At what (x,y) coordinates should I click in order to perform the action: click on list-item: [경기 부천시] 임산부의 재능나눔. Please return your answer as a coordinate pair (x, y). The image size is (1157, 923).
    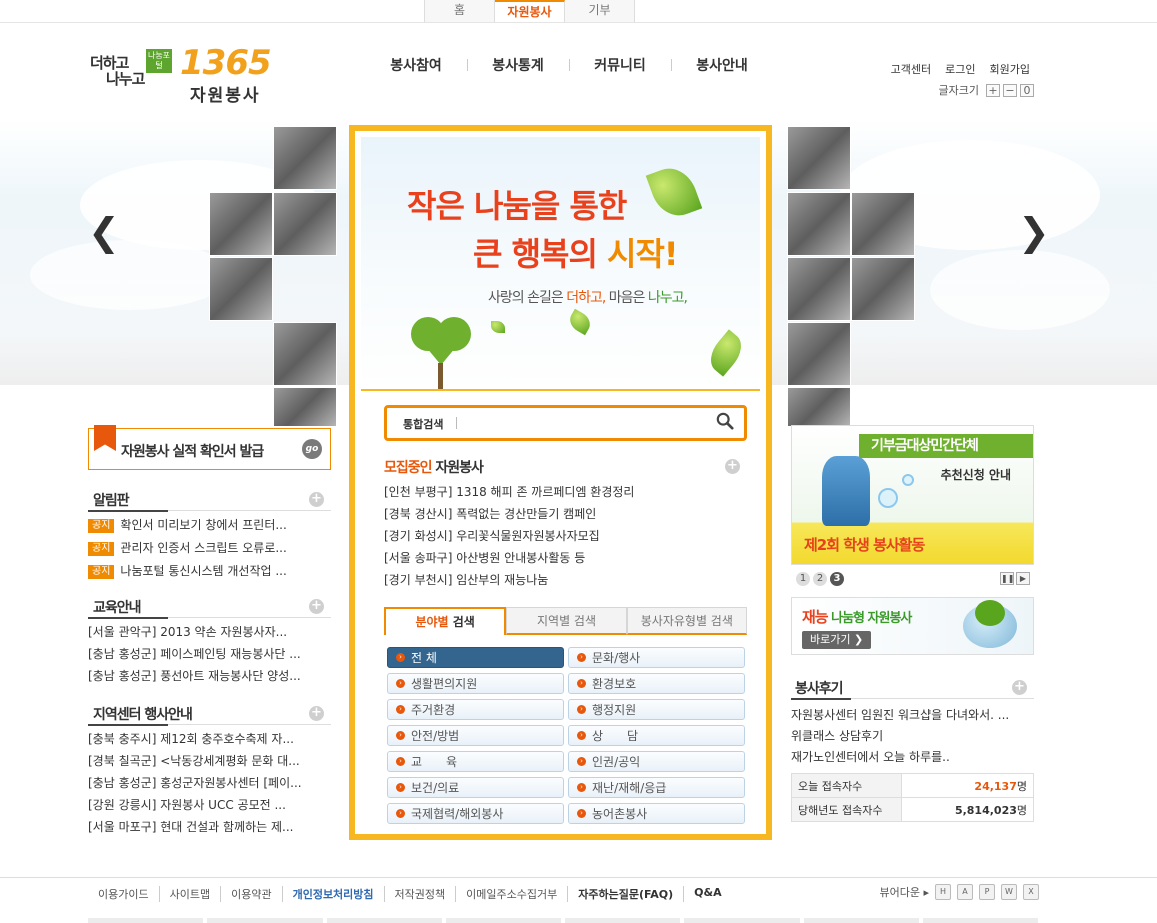
    Looking at the image, I should click on (509, 580).